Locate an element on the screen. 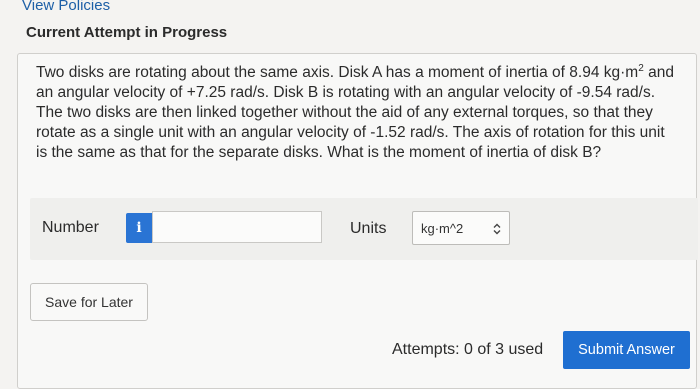 The image size is (700, 389). number-input is located at coordinates (237, 227).